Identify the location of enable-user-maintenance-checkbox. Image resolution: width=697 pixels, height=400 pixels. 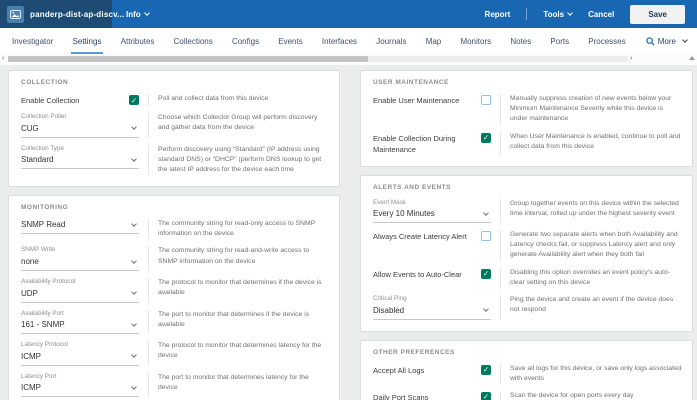
(486, 100).